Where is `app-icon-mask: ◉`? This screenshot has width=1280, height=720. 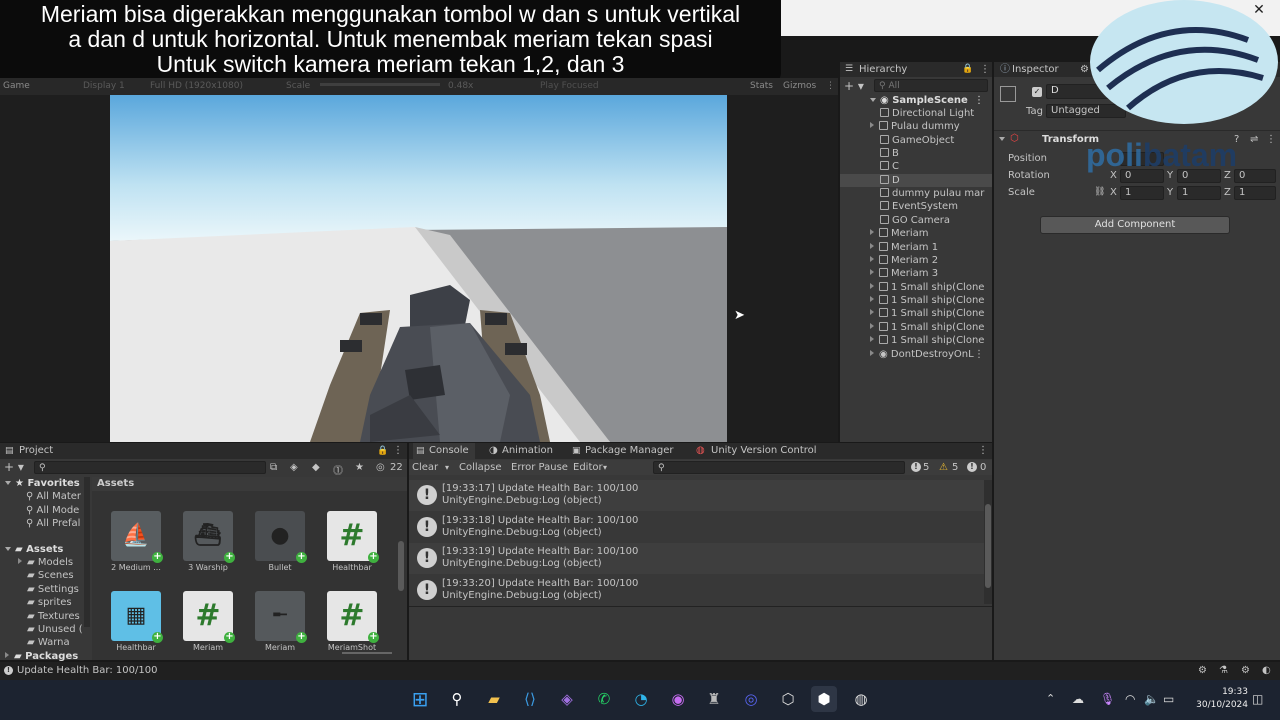 app-icon-mask: ◉ is located at coordinates (678, 699).